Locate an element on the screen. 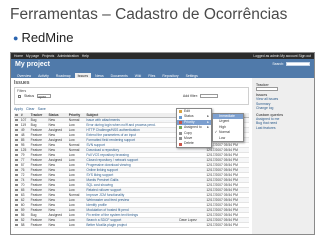 The height and width of the screenshot is (240, 320). table-cell: 12/17/2007 05:54 PM is located at coordinates (227, 225).